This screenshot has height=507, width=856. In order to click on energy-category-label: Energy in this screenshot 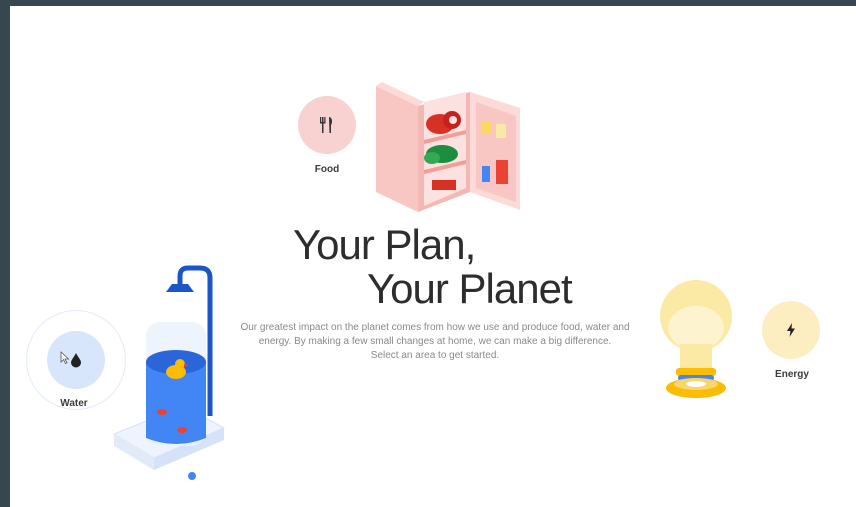, I will do `click(792, 374)`.